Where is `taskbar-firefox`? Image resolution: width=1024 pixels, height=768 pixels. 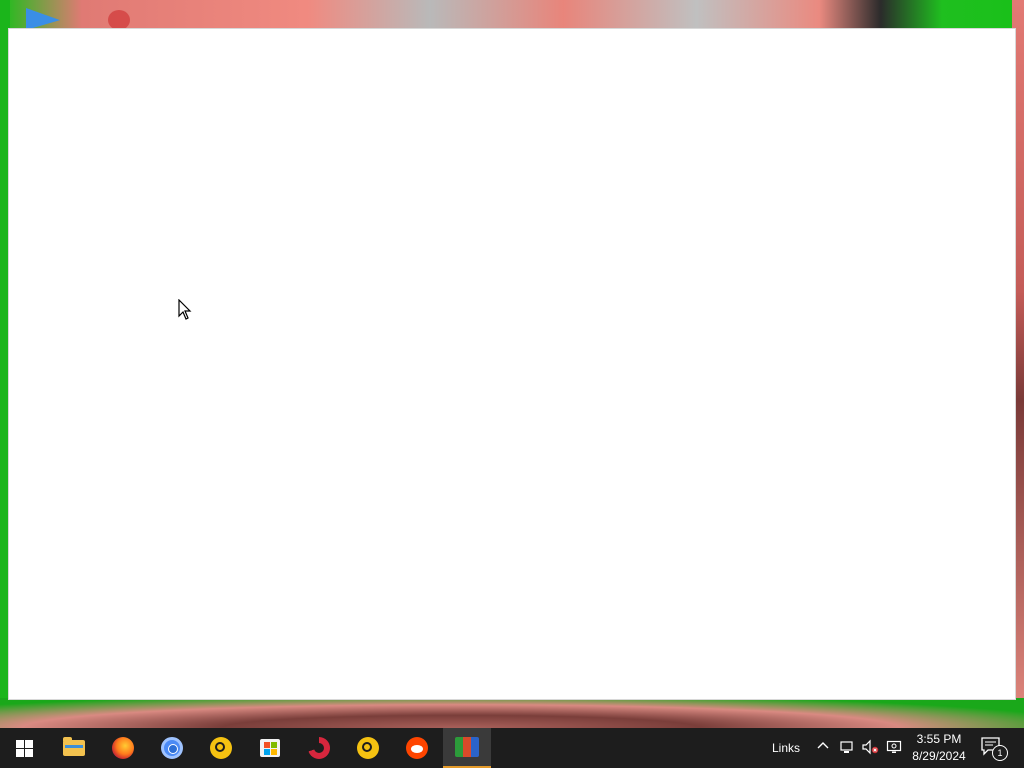
taskbar-firefox is located at coordinates (123, 748).